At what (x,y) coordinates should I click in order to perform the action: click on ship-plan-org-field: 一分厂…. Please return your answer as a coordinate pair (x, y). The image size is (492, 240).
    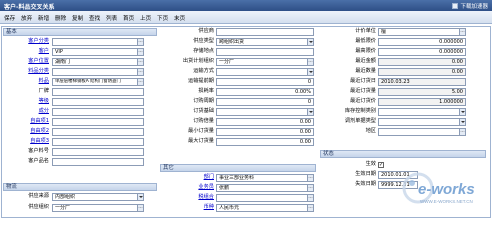
    Looking at the image, I should click on (265, 62).